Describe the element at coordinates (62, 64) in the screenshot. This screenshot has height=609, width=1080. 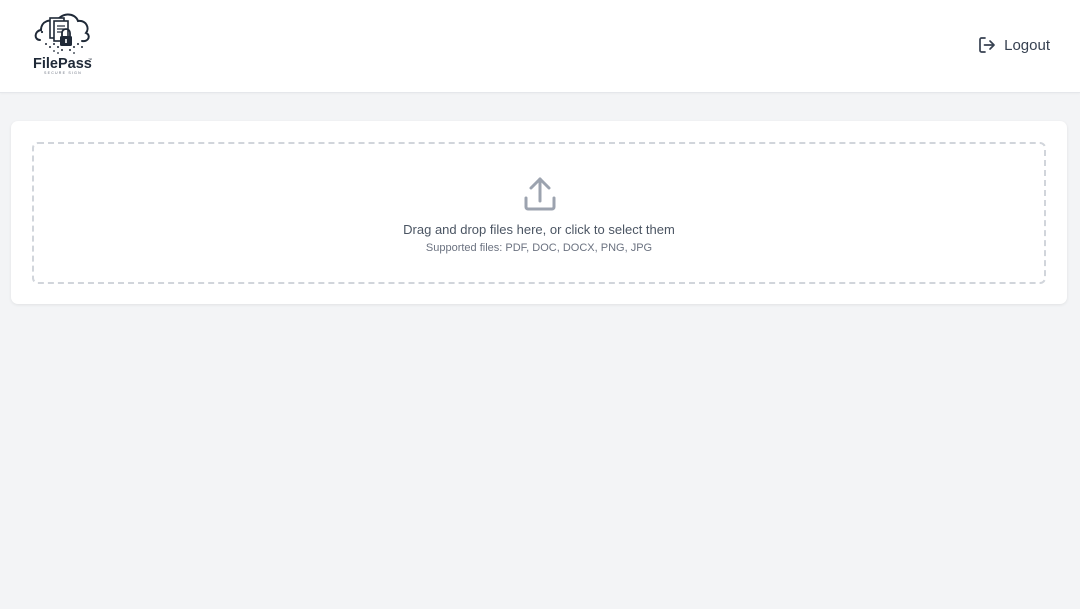
I see `logo-wordmark: FilePass` at that location.